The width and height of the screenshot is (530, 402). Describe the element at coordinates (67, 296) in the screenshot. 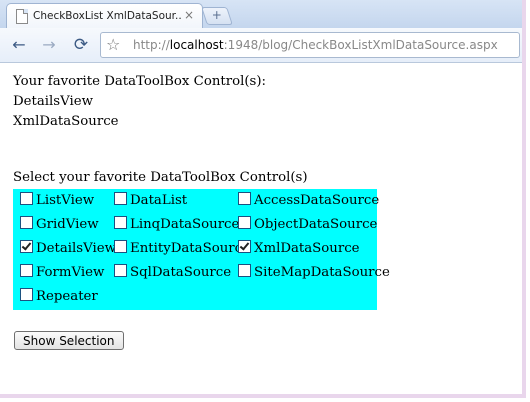

I see `checkbox-label: Repeater` at that location.